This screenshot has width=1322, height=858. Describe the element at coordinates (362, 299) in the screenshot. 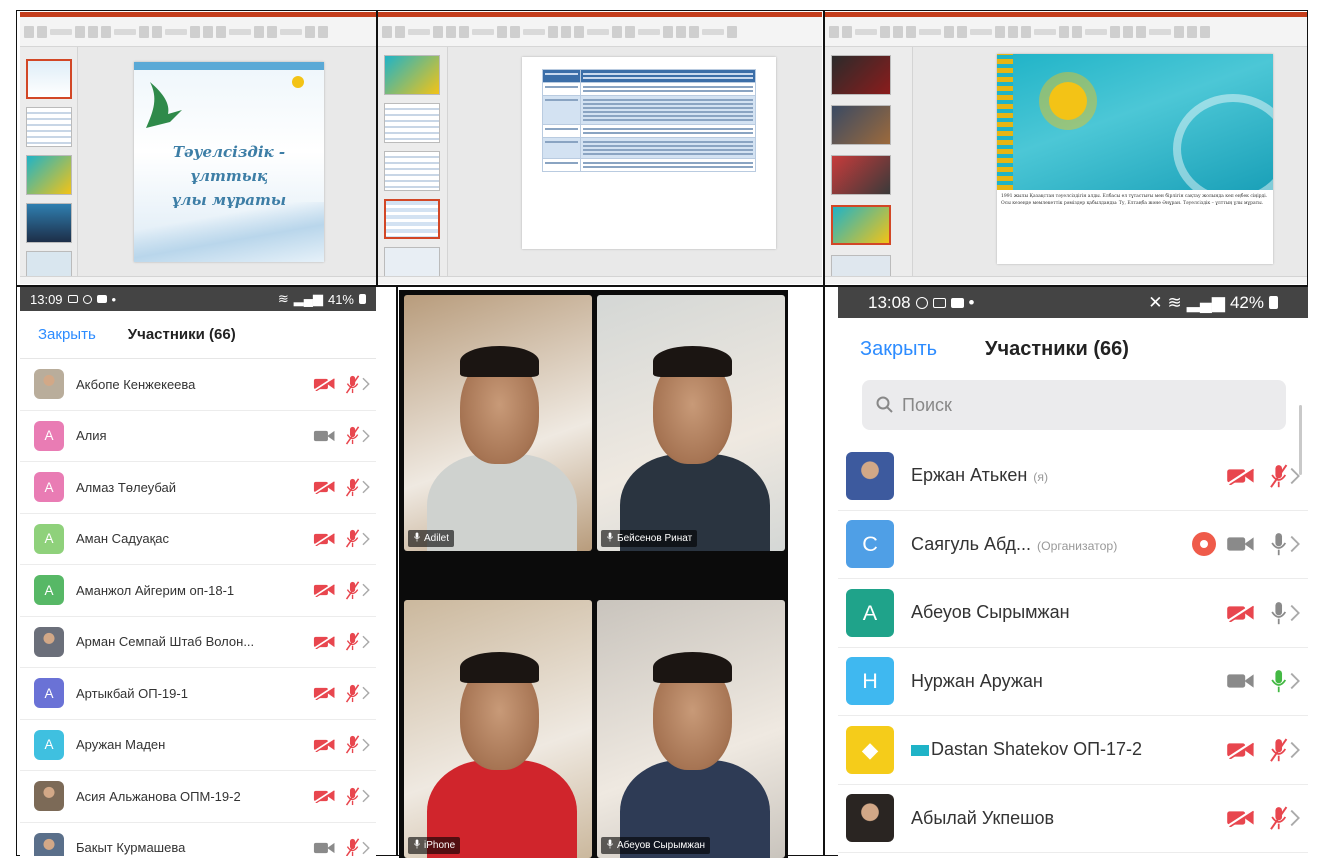

I see `battery-icon` at that location.